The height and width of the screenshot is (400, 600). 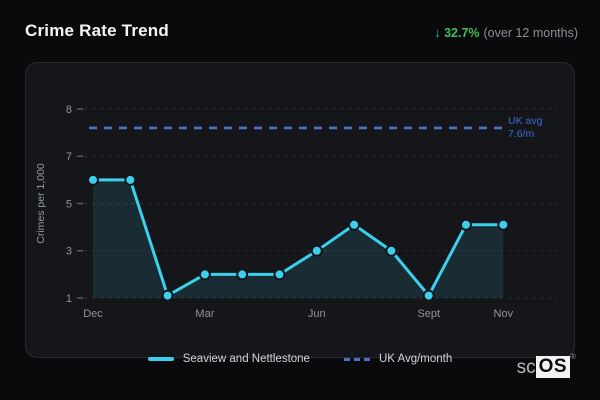 I want to click on trend-value: 32.7%, so click(x=462, y=33).